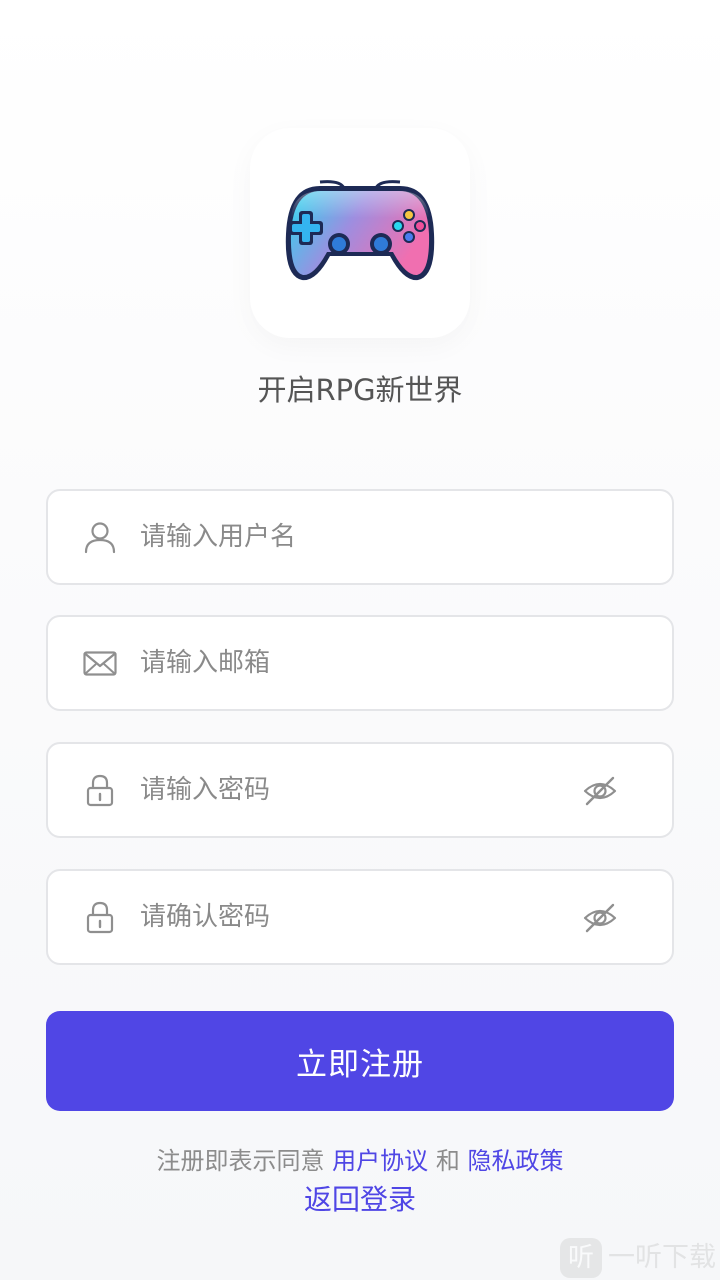 Image resolution: width=720 pixels, height=1280 pixels. What do you see at coordinates (581, 1258) in the screenshot?
I see `watermark-logo-icon: 听` at bounding box center [581, 1258].